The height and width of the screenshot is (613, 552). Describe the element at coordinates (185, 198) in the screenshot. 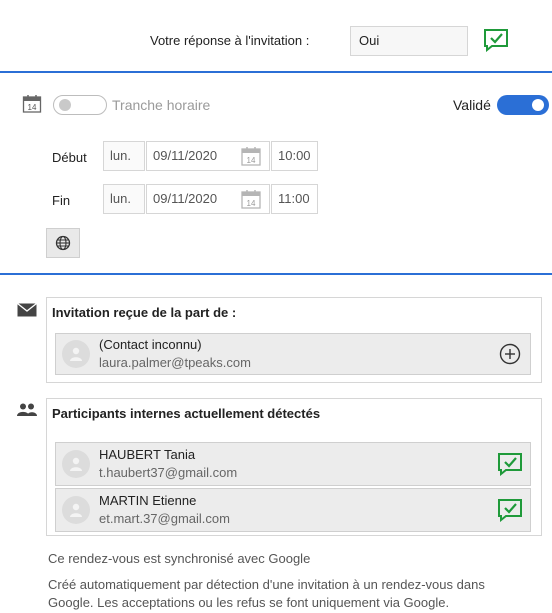

I see `end-date: 09/11/2020` at that location.